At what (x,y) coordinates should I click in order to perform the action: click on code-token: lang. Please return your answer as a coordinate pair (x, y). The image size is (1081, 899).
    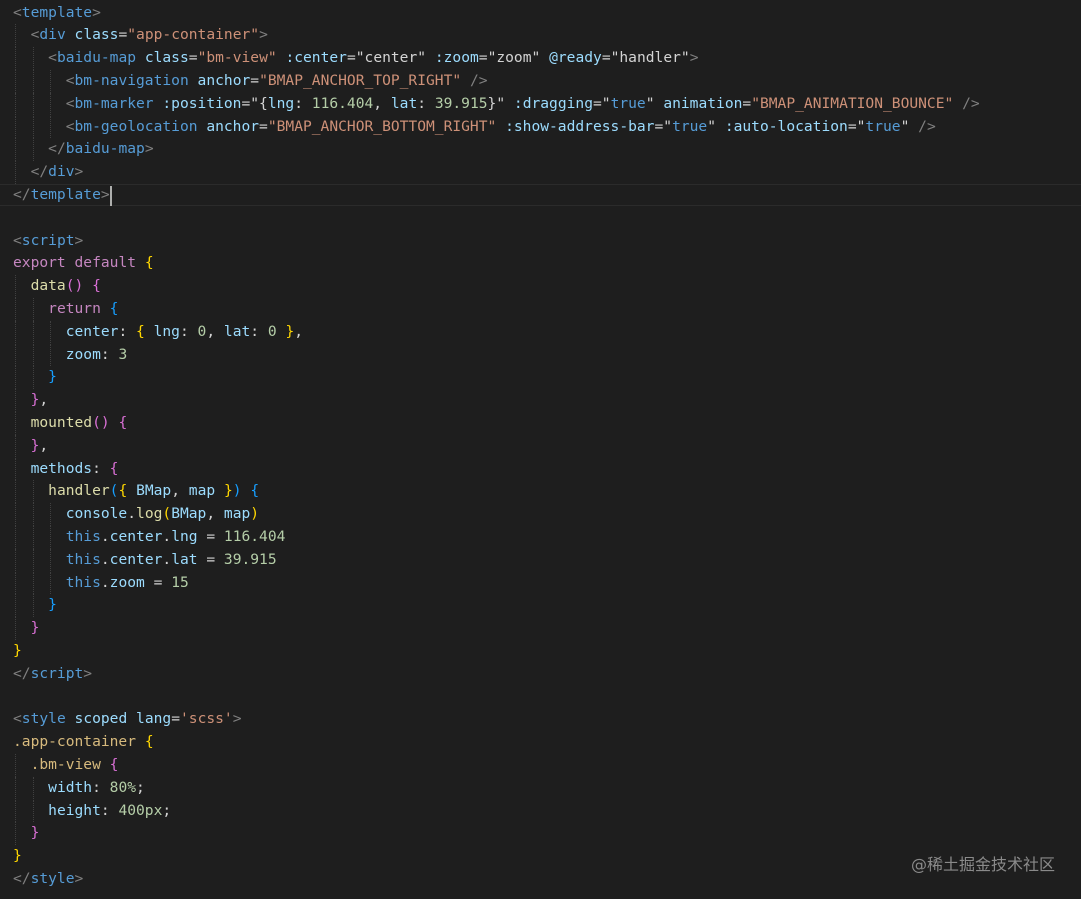
    Looking at the image, I should click on (154, 719).